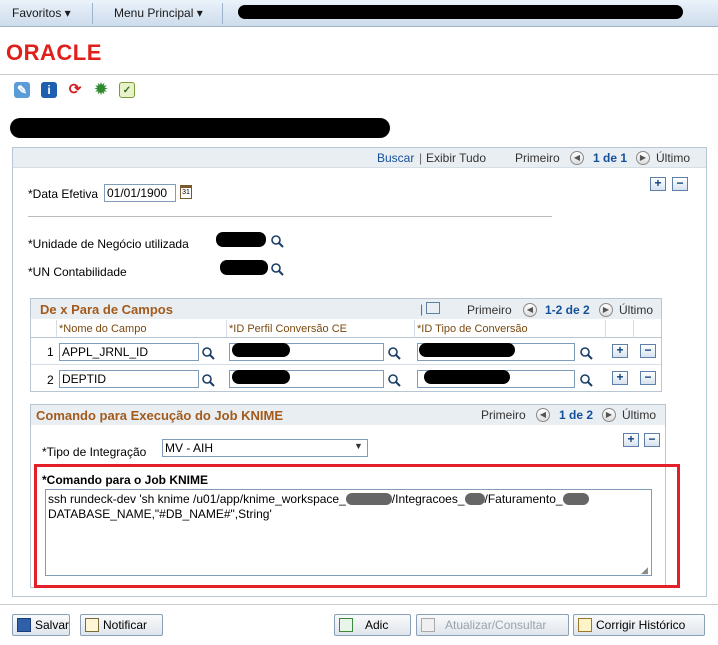  Describe the element at coordinates (576, 415) in the screenshot. I see `job-row-range: 1 de 2` at that location.